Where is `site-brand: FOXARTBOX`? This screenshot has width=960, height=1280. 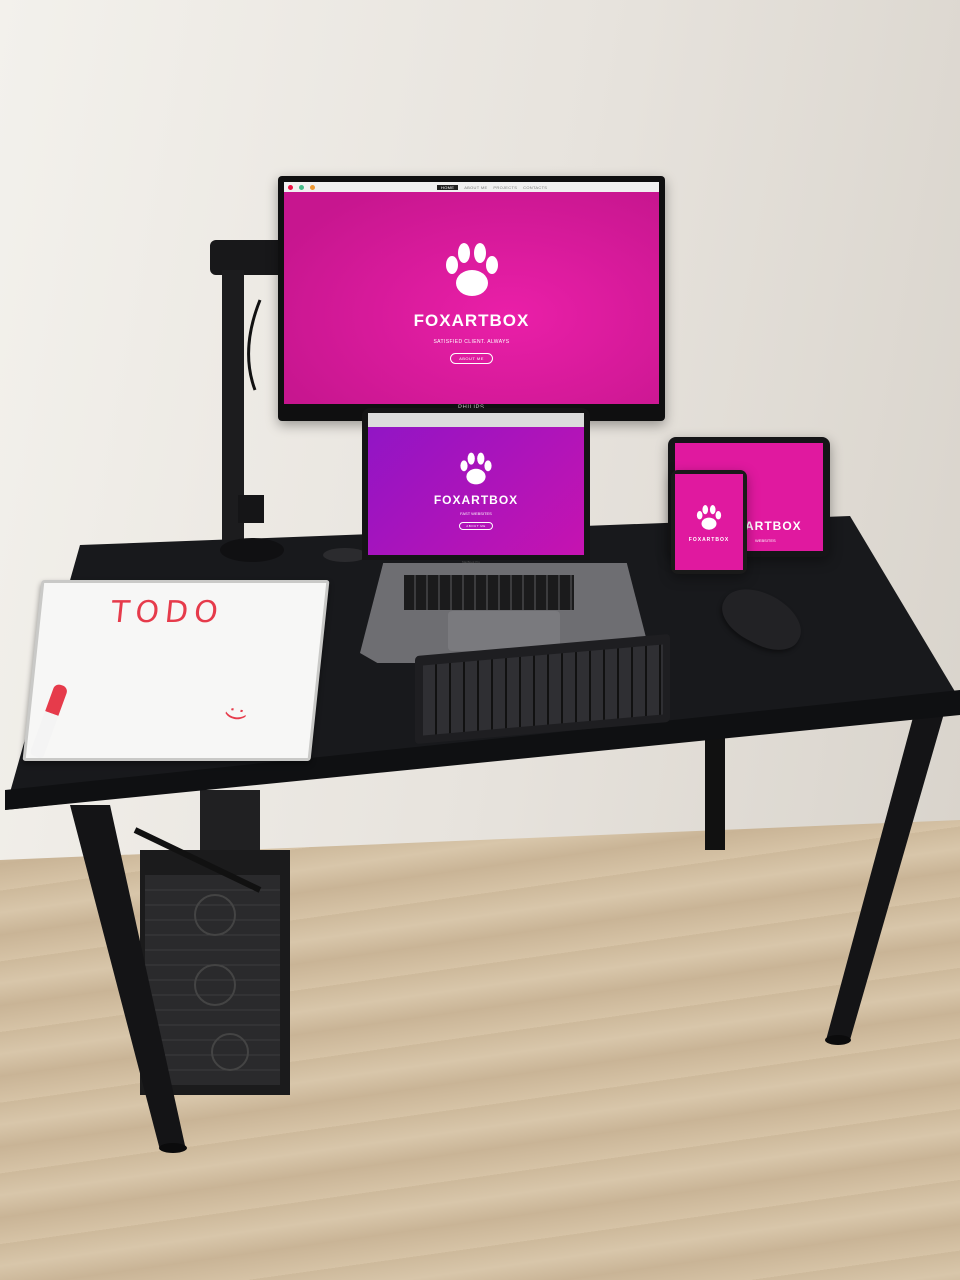
site-brand: FOXARTBOX is located at coordinates (471, 320).